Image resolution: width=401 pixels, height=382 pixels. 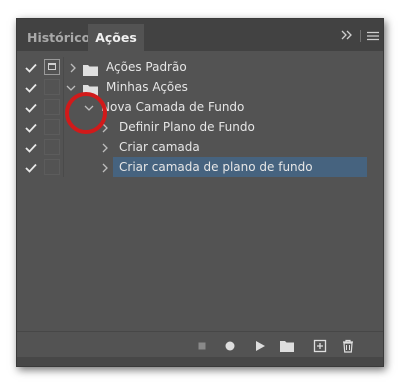 I want to click on panel-bottom-edge, so click(x=200, y=361).